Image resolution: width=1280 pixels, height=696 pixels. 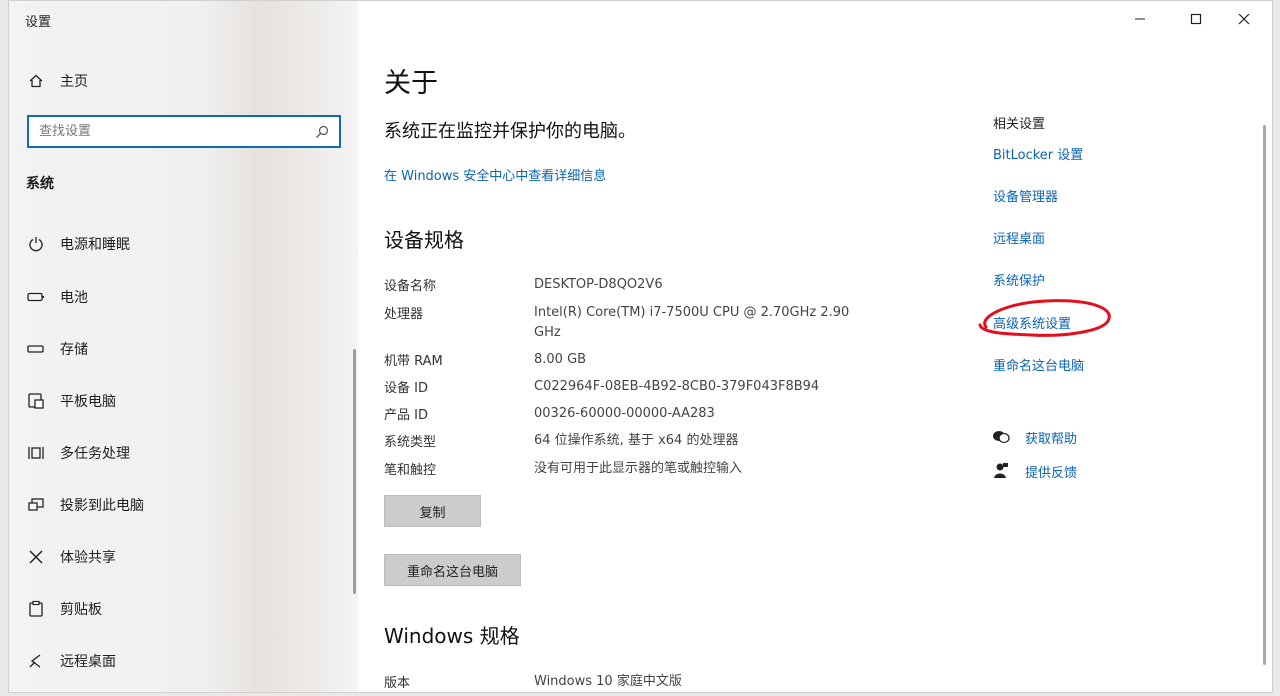 I want to click on device-manager-link: 设备管理器, so click(x=1025, y=195).